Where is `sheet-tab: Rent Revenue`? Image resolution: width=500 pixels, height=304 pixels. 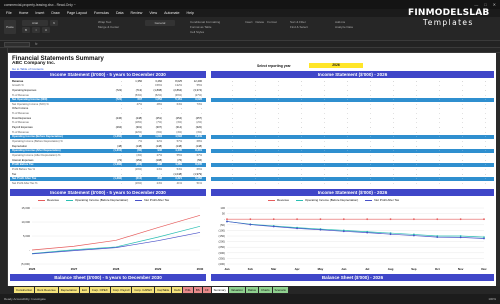 sheet-tab: Rent Revenue is located at coordinates (46, 290).